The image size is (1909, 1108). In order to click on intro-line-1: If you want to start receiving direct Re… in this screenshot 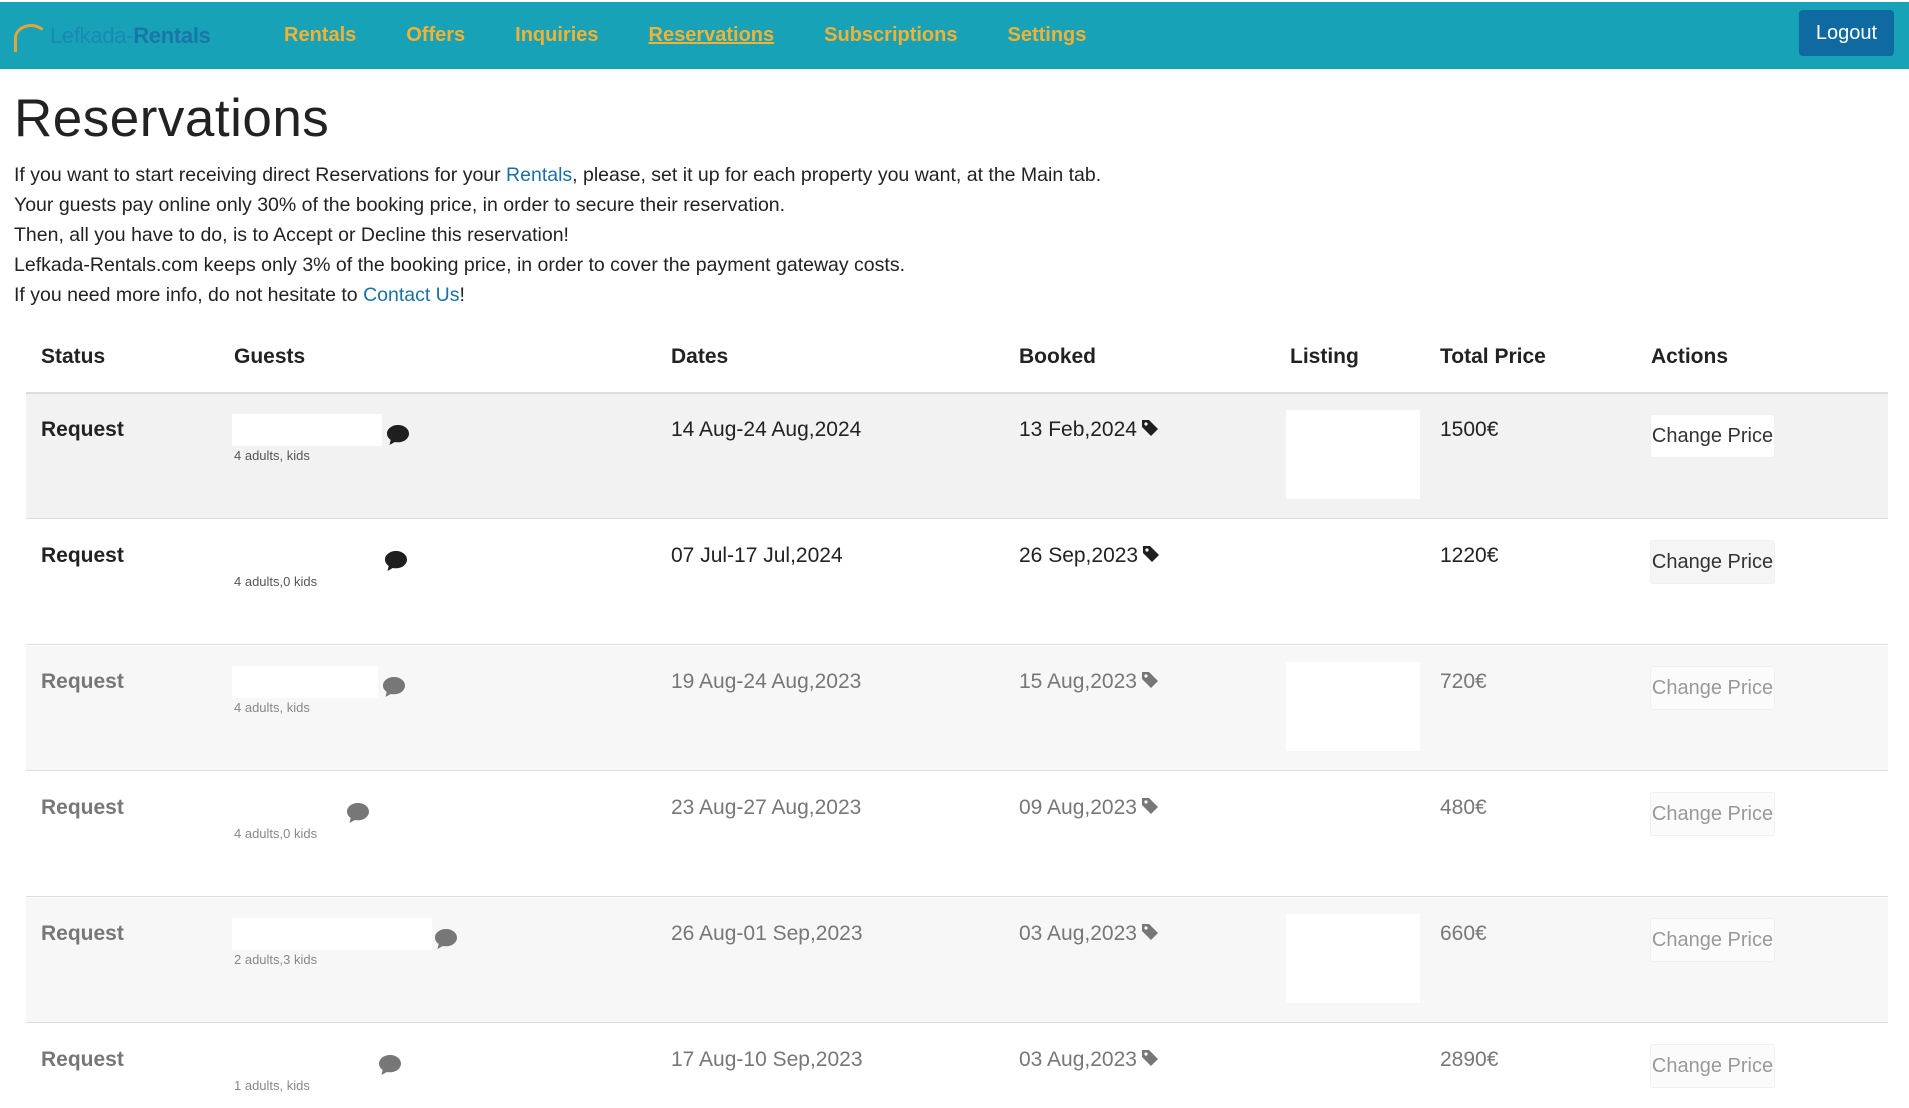, I will do `click(614, 175)`.